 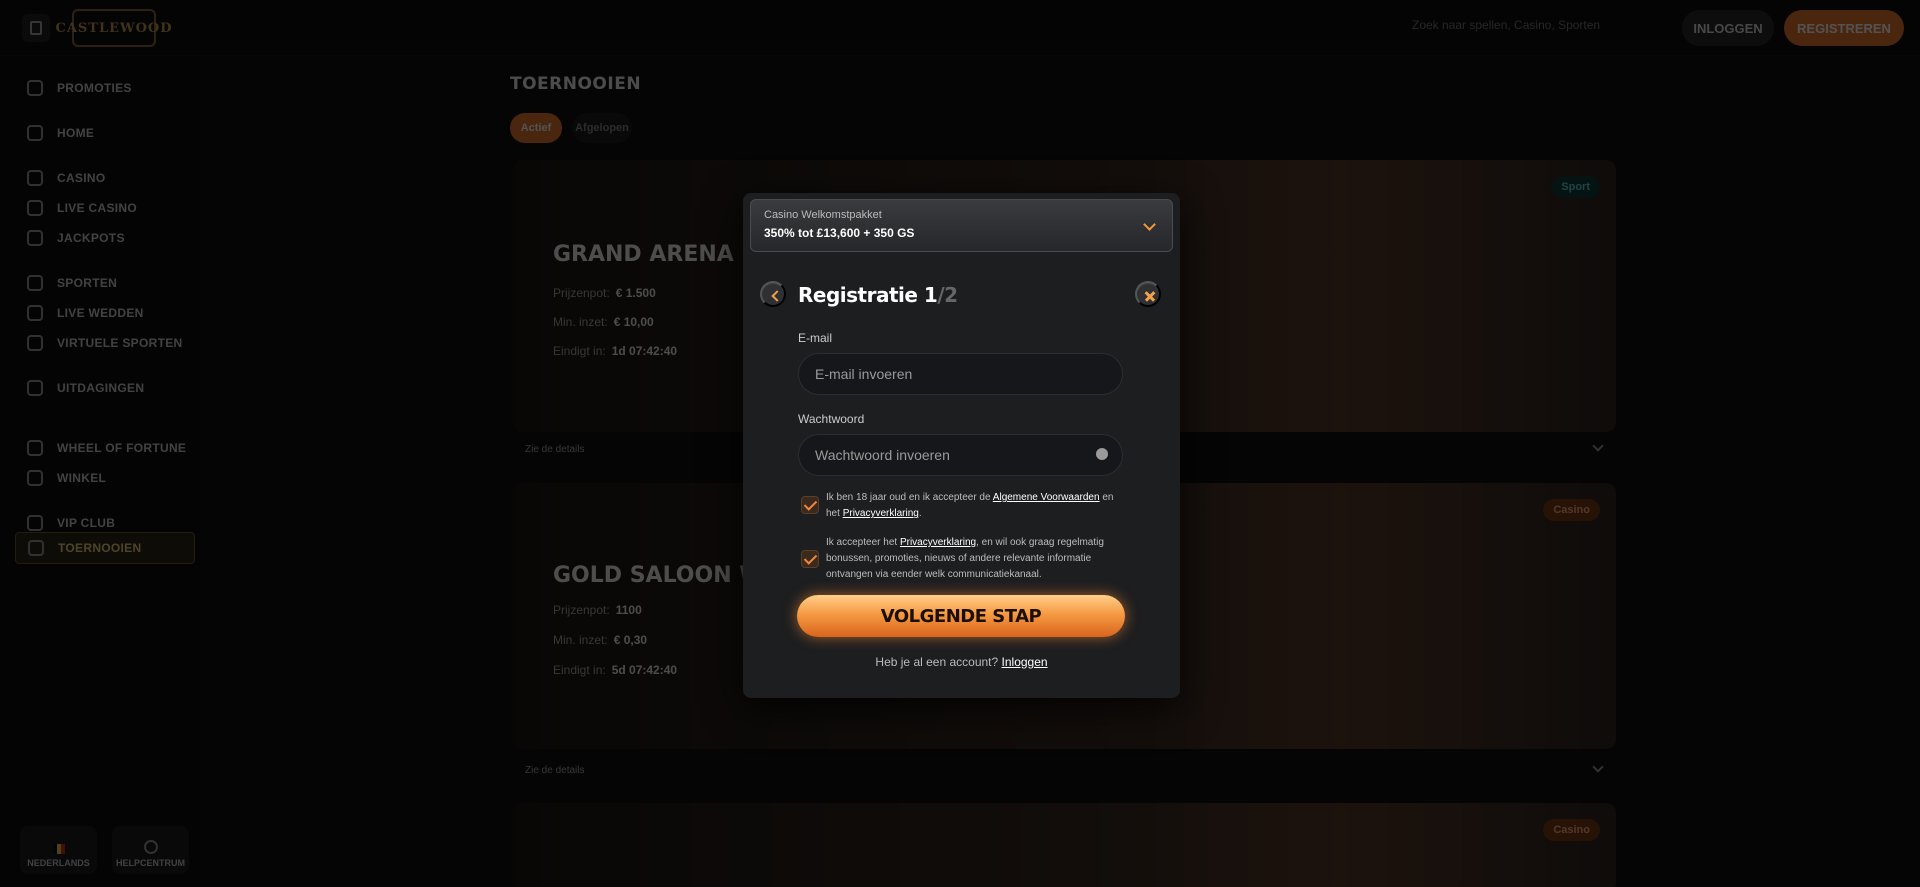 What do you see at coordinates (35, 478) in the screenshot?
I see `shop-icon` at bounding box center [35, 478].